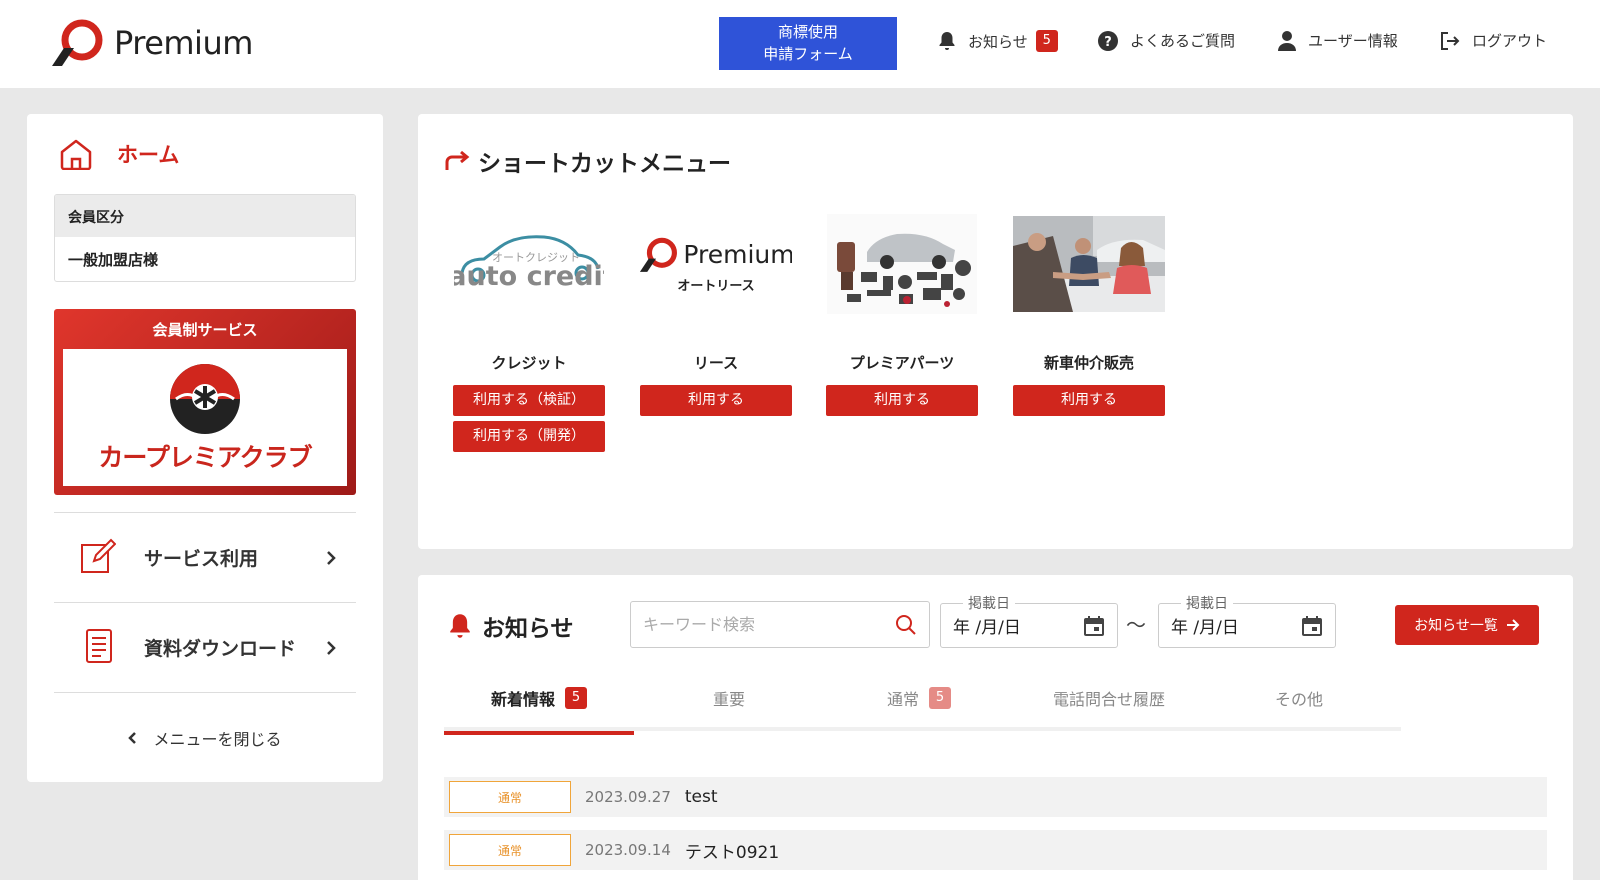  What do you see at coordinates (113, 260) in the screenshot?
I see `member-class-value: 一般加盟店様` at bounding box center [113, 260].